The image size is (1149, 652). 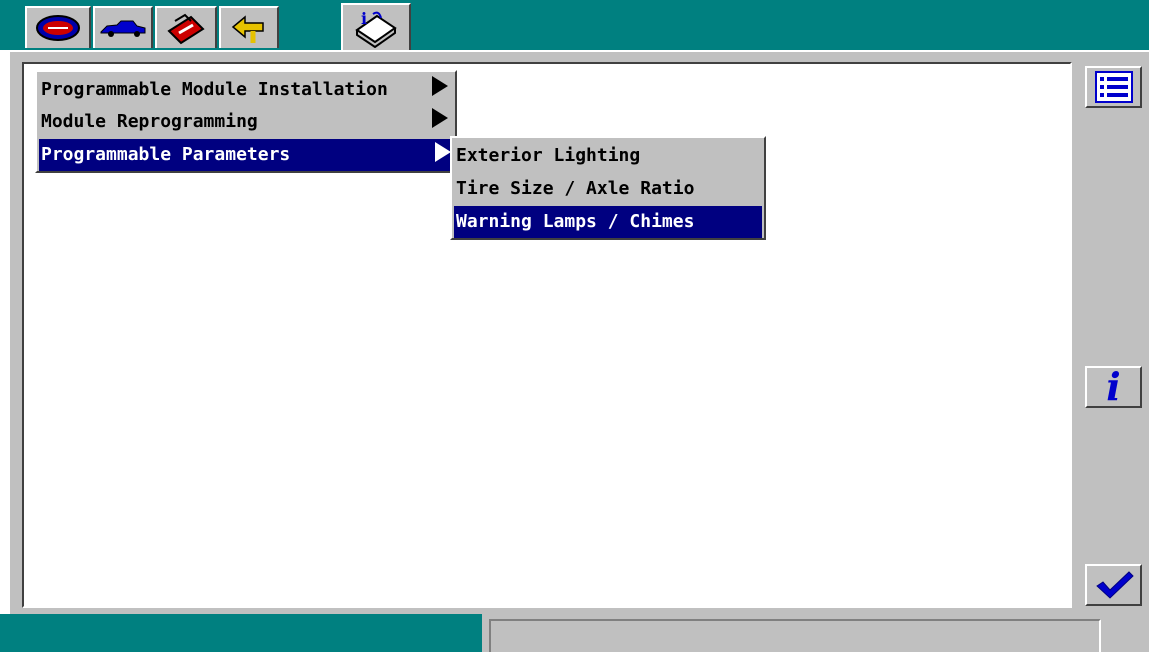 I want to click on menu-item-module-reprogramming: Module Reprogramming, so click(x=246, y=122).